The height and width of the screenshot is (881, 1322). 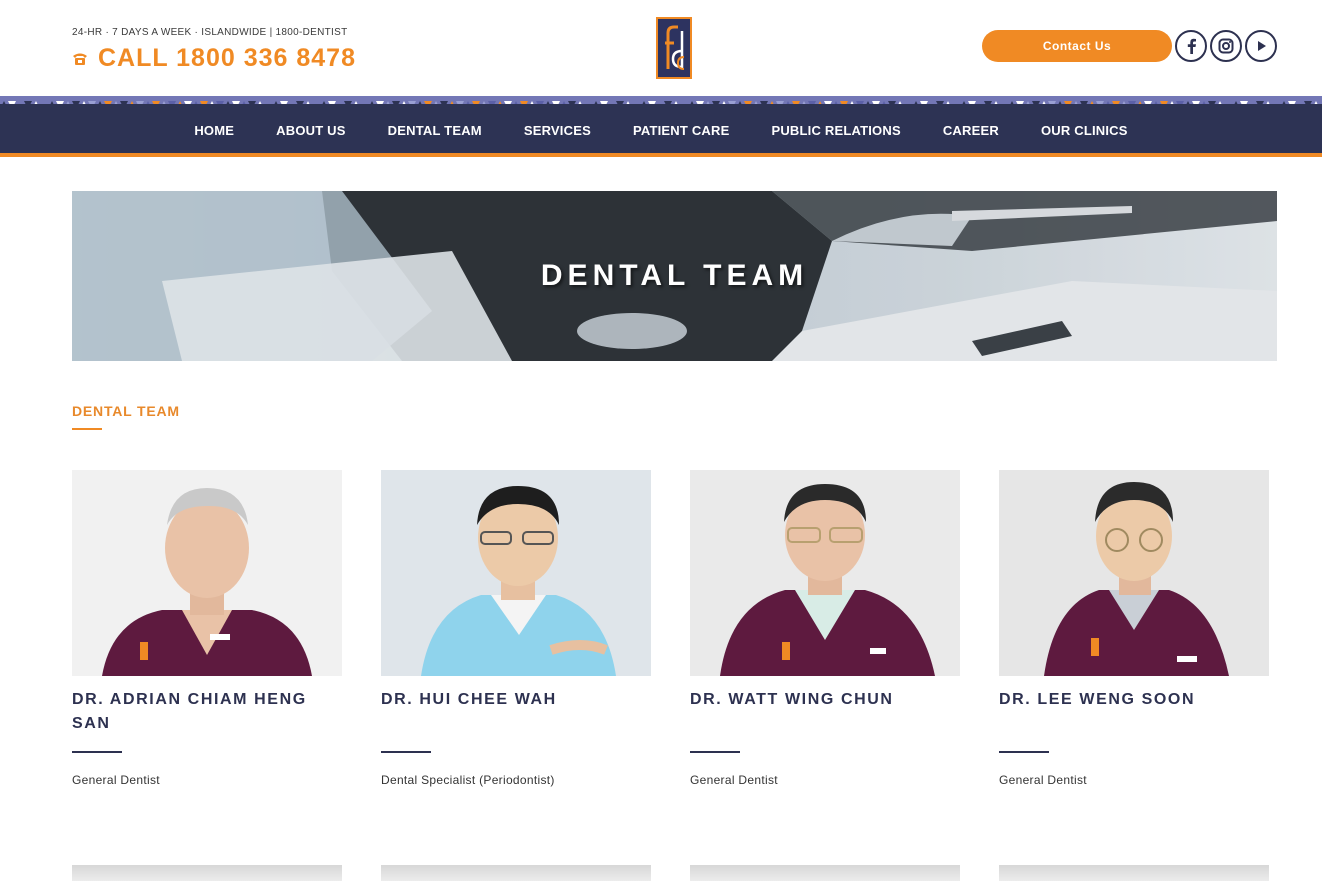 What do you see at coordinates (311, 130) in the screenshot?
I see `nav-item-about-us: ABOUT US` at bounding box center [311, 130].